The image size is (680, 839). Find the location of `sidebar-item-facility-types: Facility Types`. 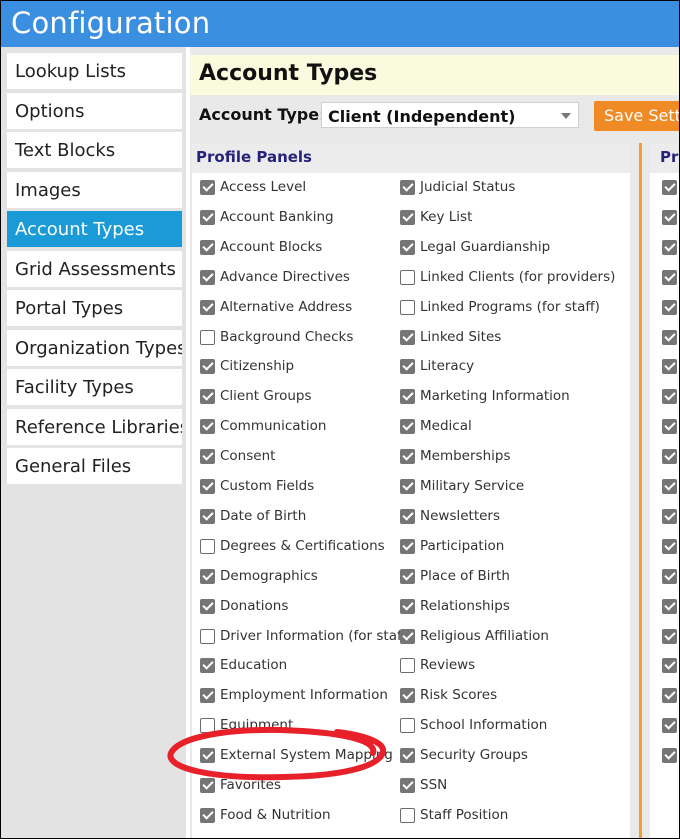

sidebar-item-facility-types: Facility Types is located at coordinates (94, 387).